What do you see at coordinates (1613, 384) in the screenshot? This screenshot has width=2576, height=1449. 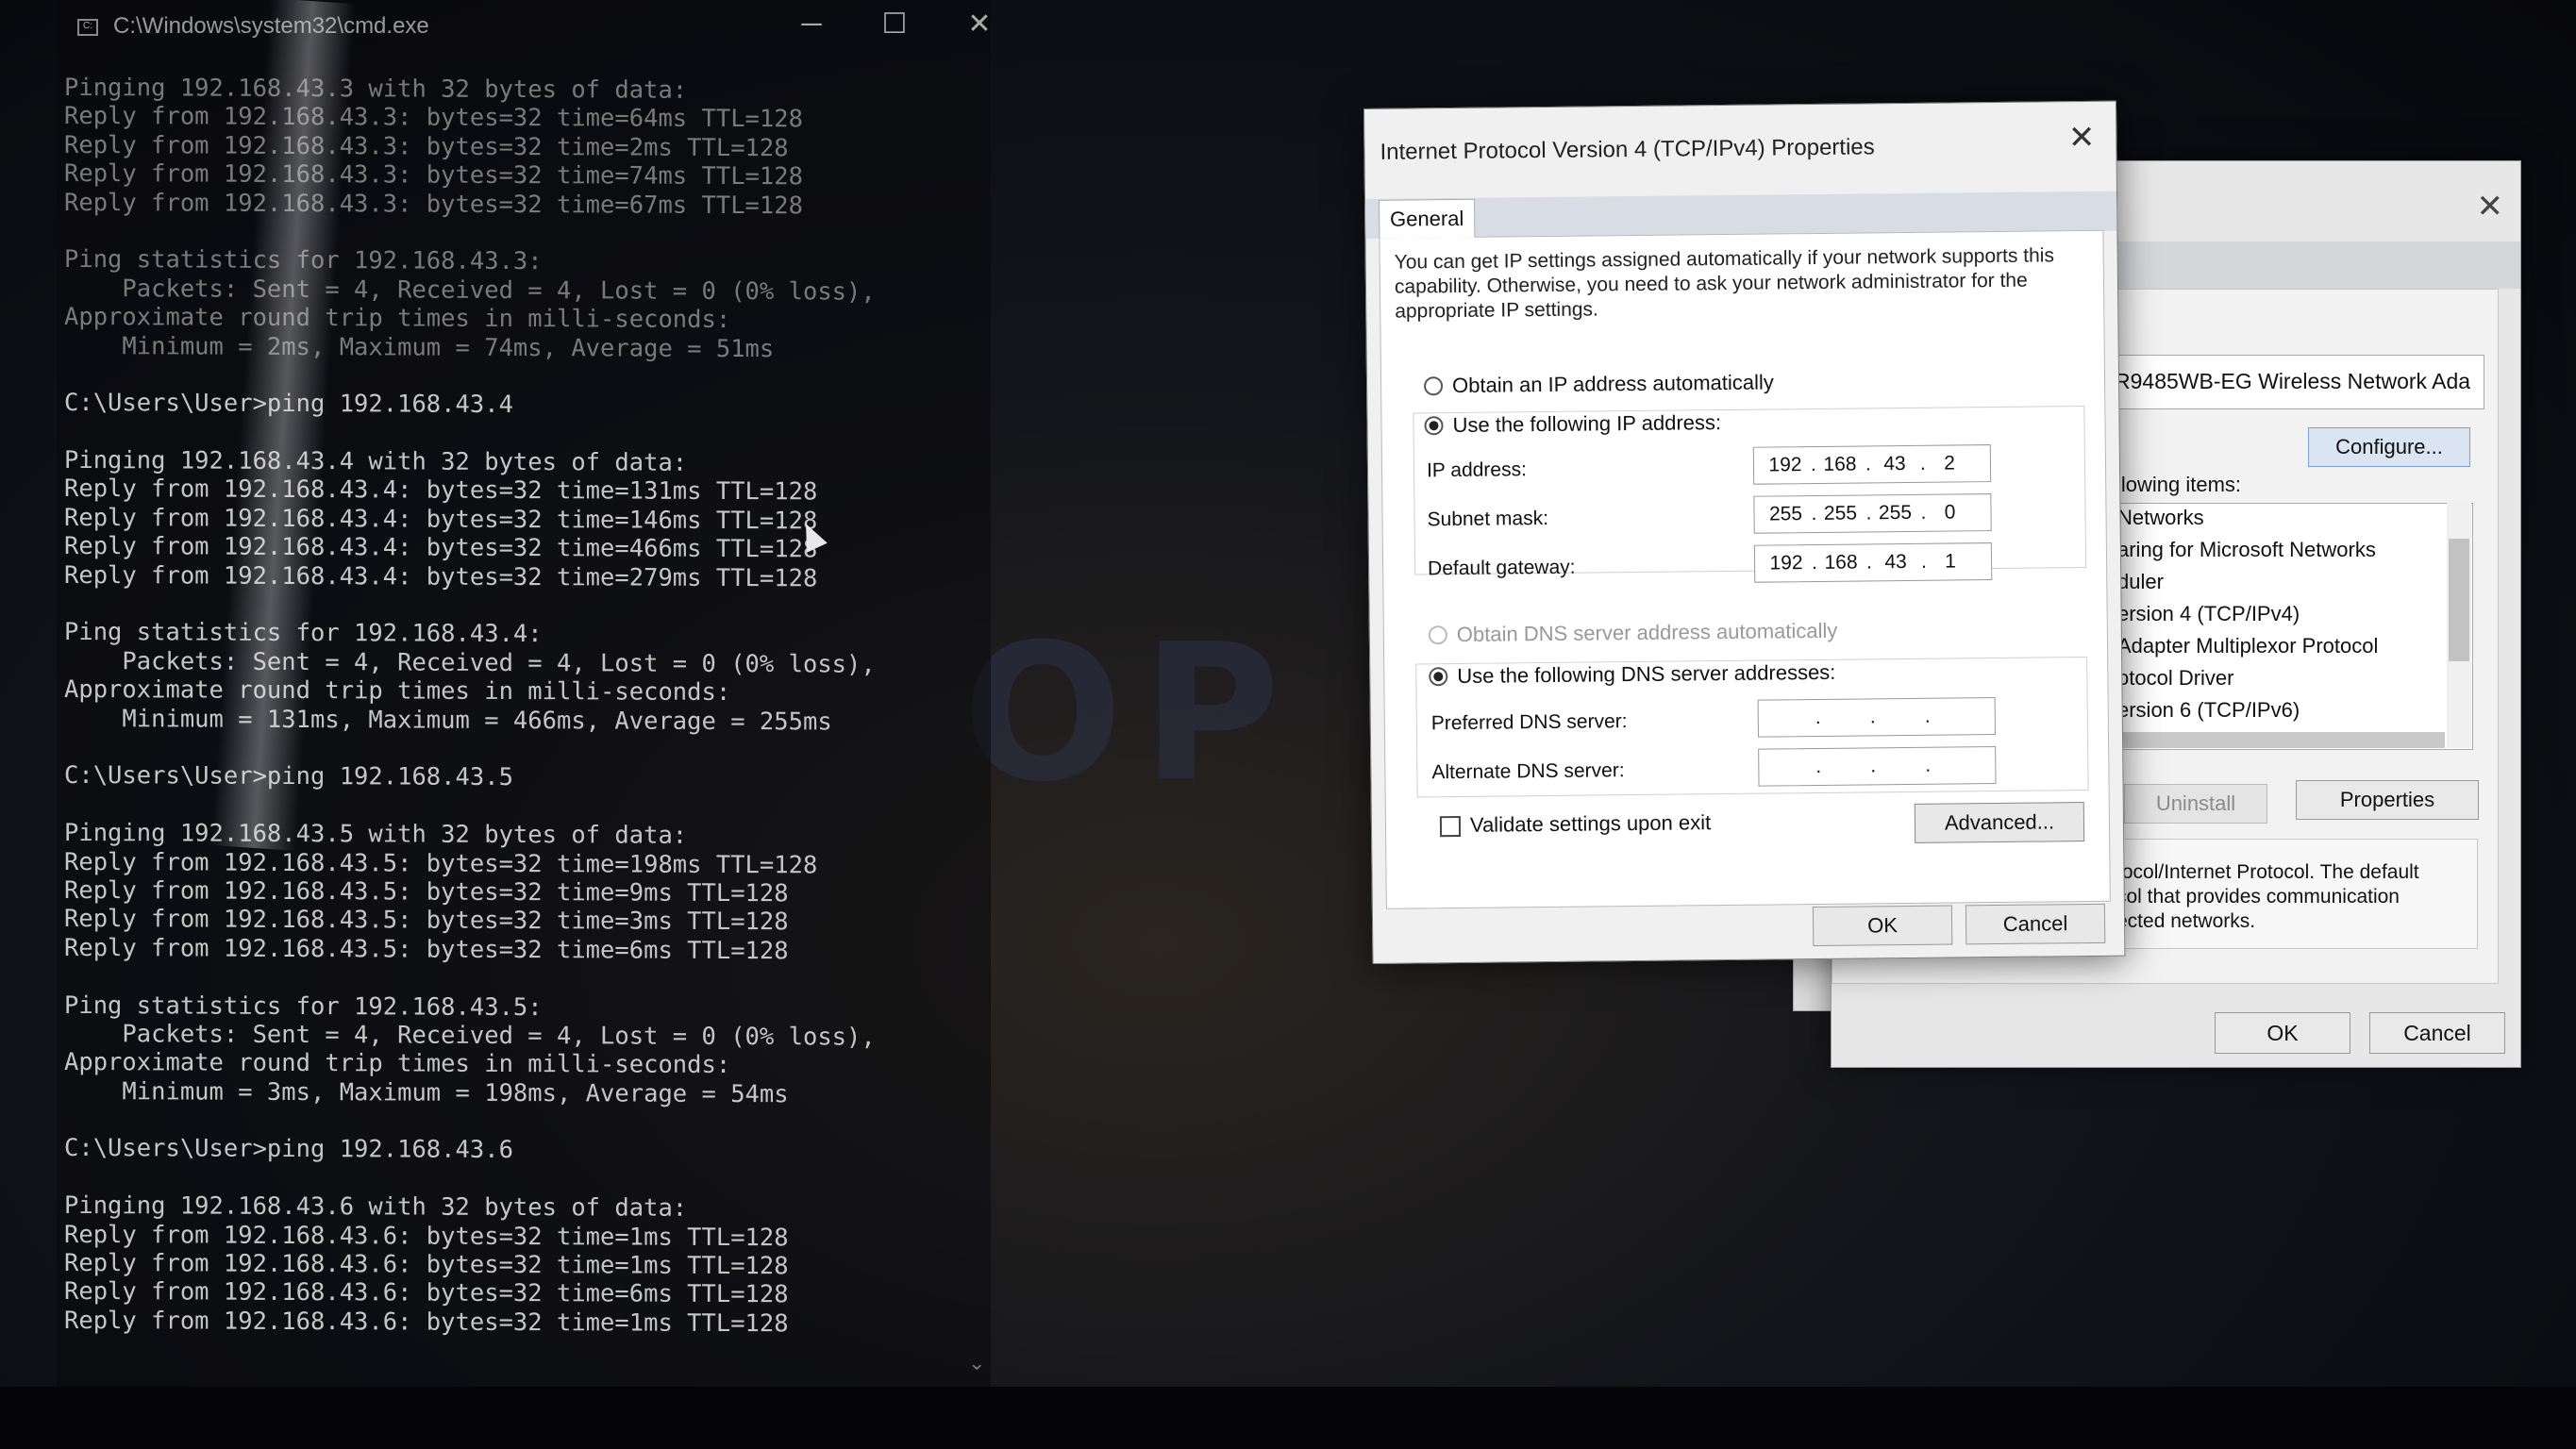 I see `obtain-ip-auto-label: Obtain an IP address automatically` at bounding box center [1613, 384].